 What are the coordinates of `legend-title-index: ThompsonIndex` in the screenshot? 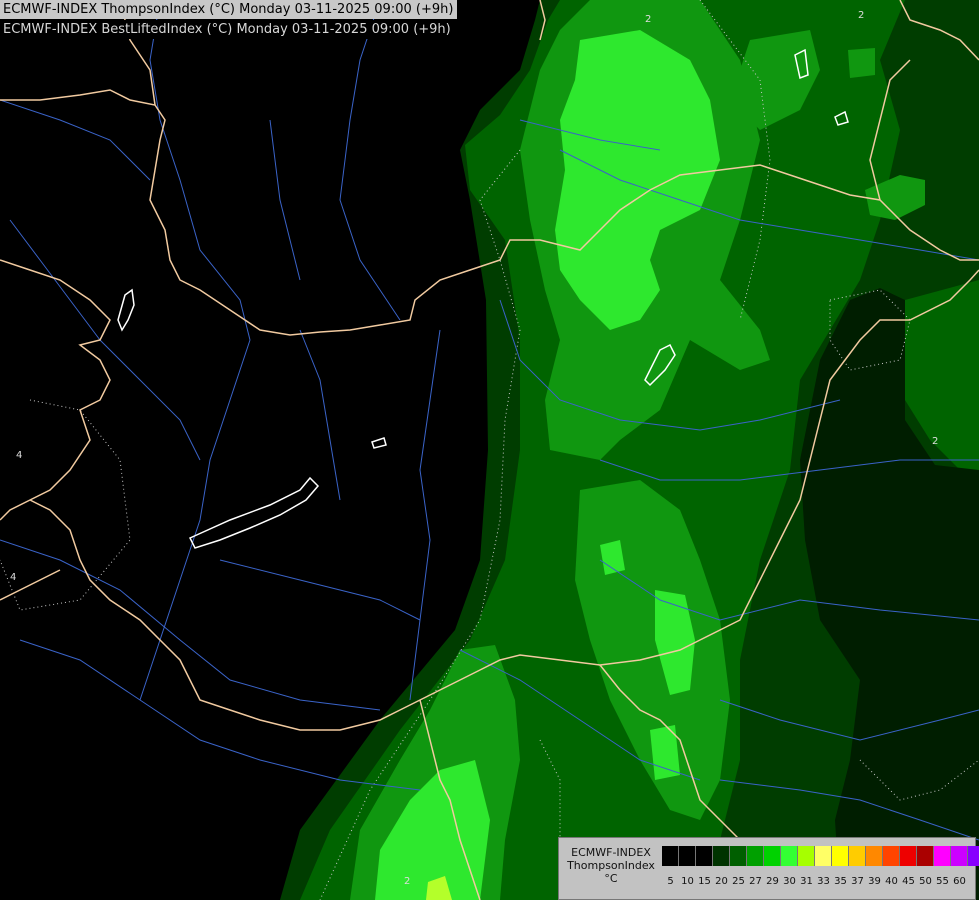 It's located at (611, 865).